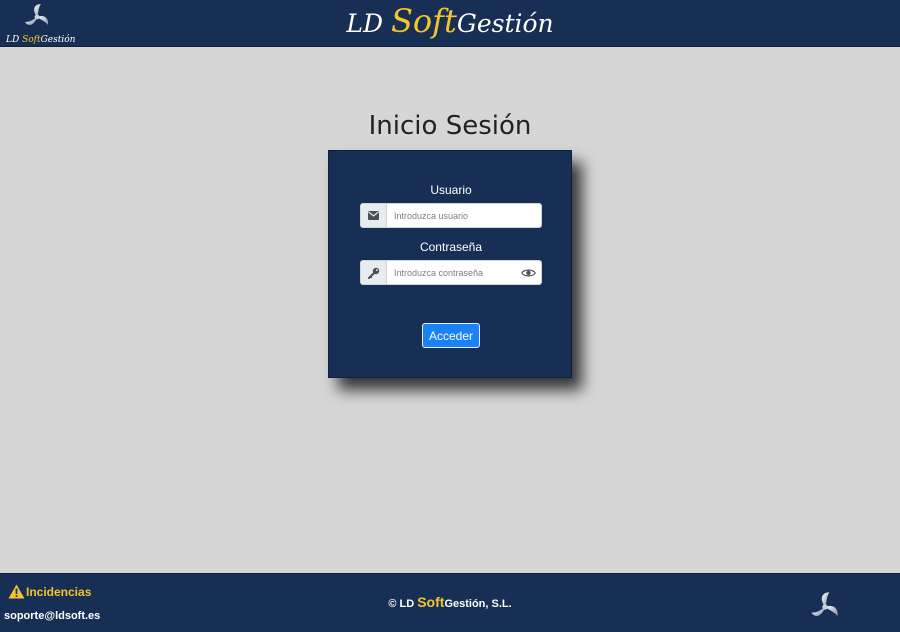  I want to click on key-icon, so click(374, 272).